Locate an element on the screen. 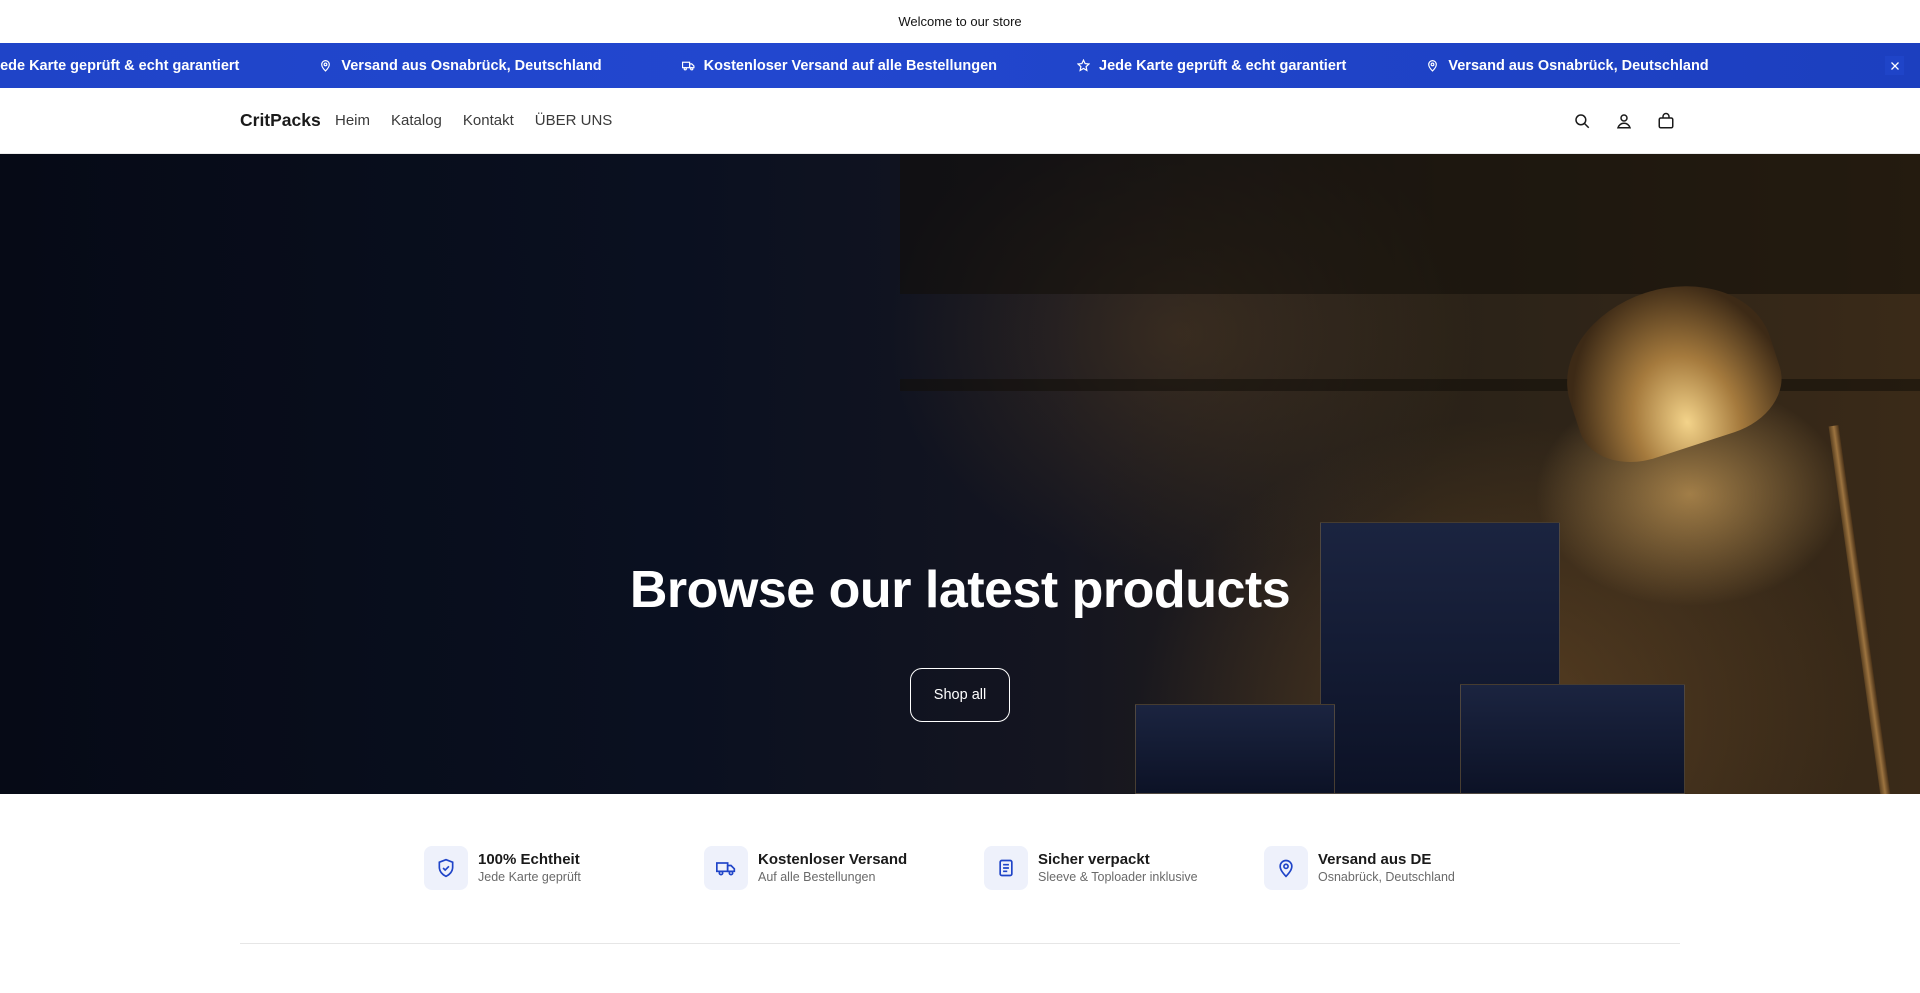  site-logo: CritPacks is located at coordinates (280, 120).